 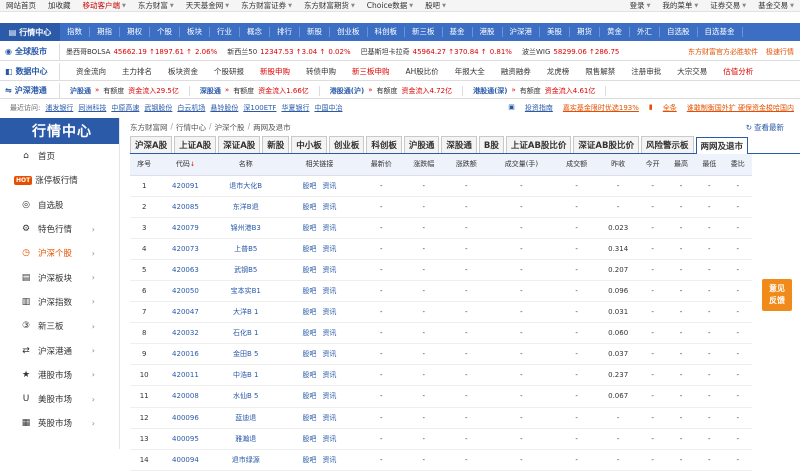 I want to click on sidebar-item: ★ 港股市场 ›, so click(x=59, y=375).